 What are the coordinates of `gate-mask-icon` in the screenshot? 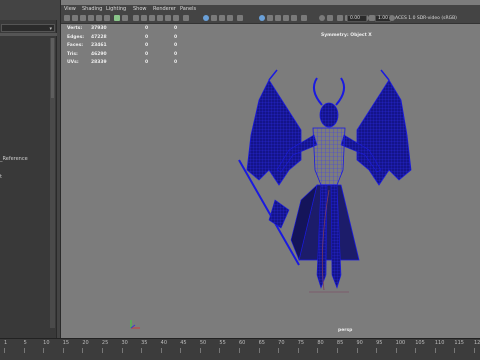 It's located at (125, 18).